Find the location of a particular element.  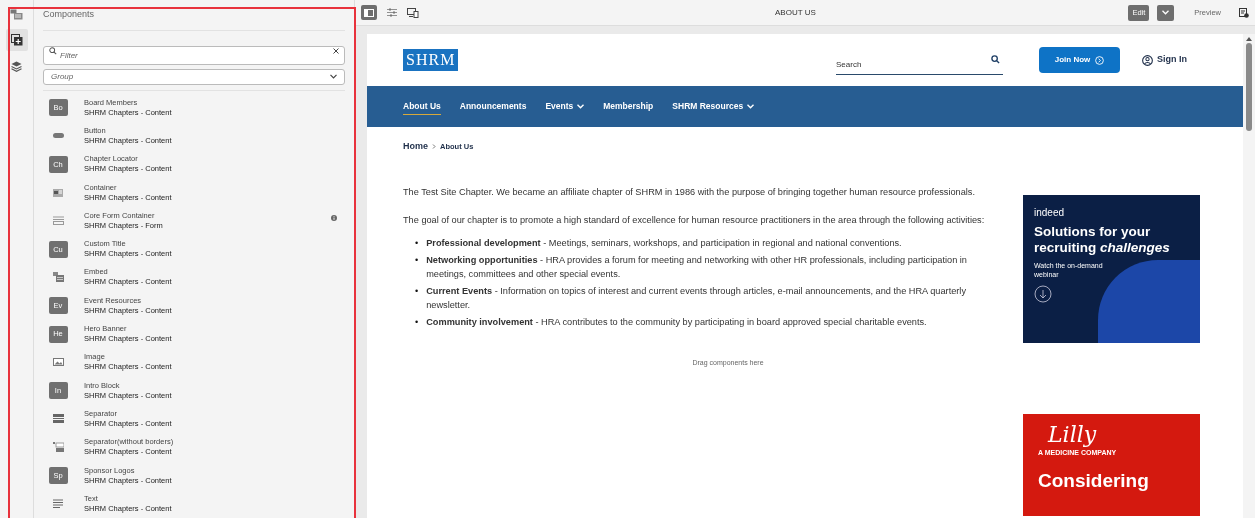

form-icon is located at coordinates (58, 221).